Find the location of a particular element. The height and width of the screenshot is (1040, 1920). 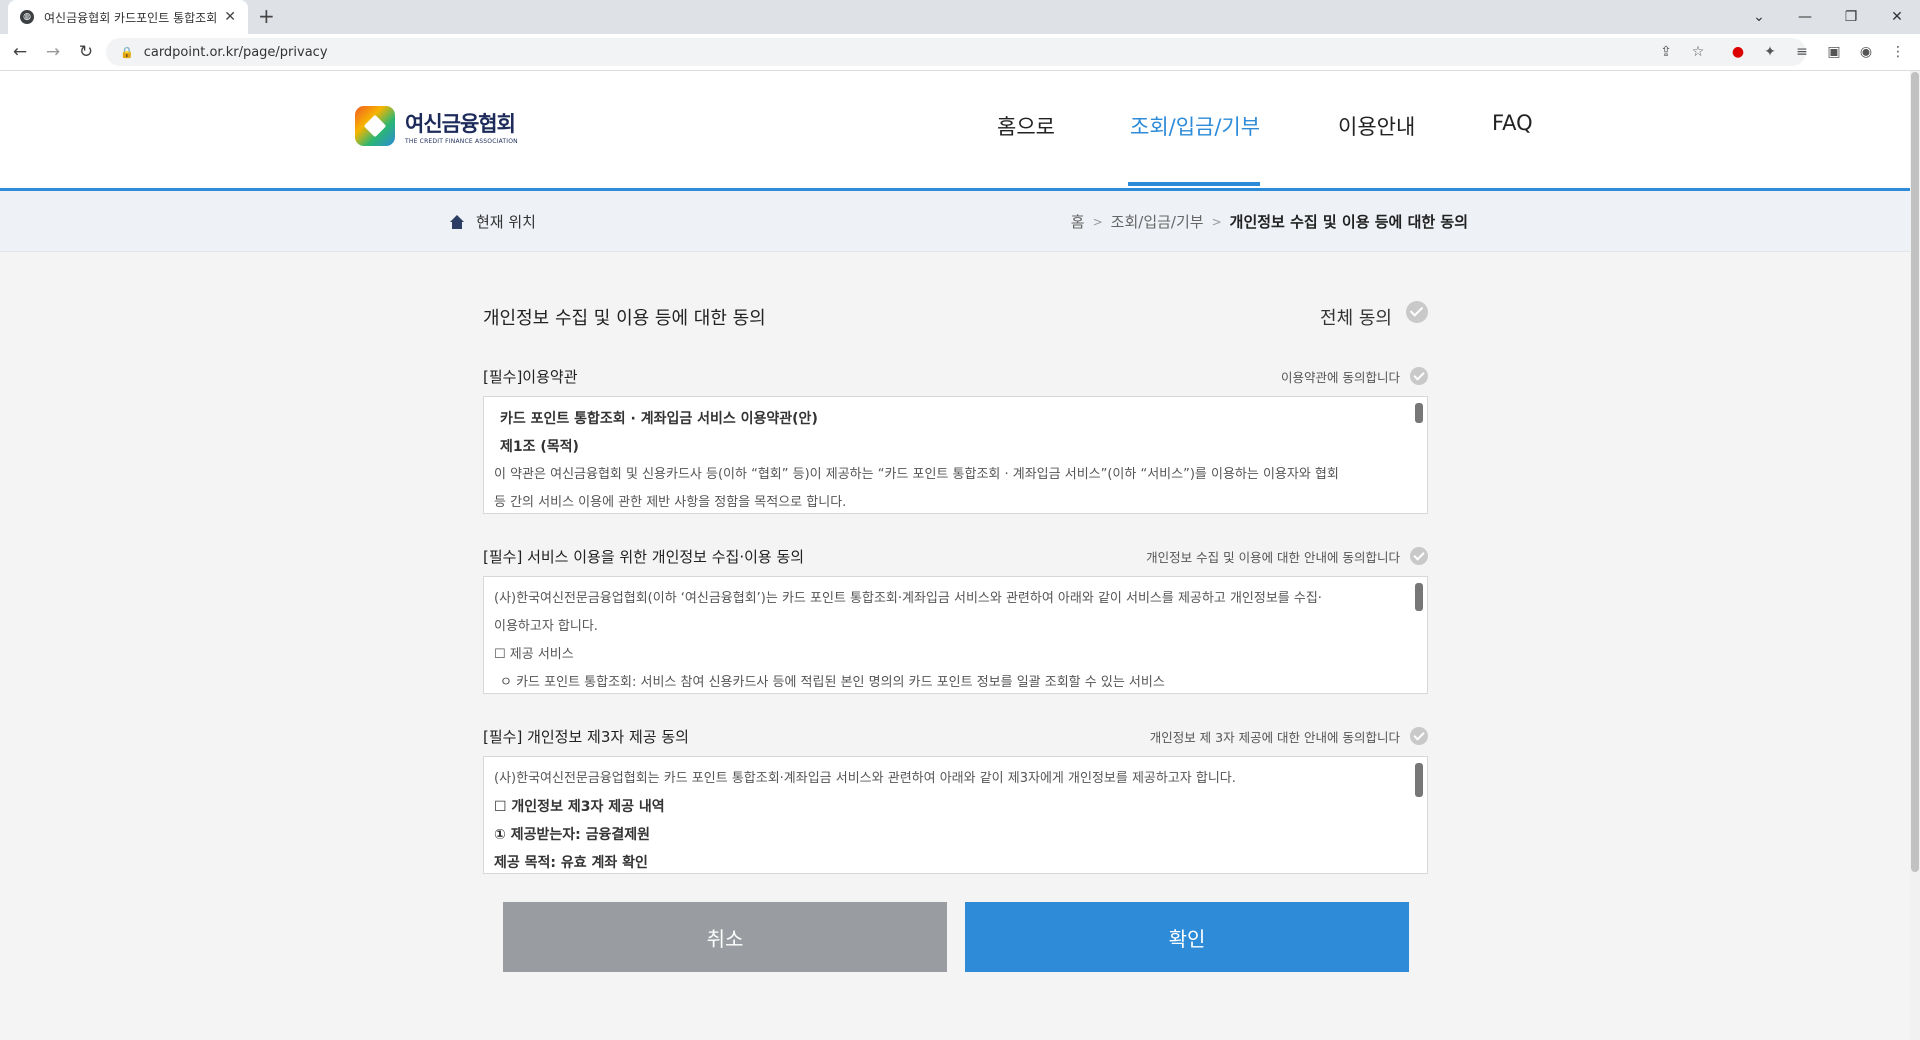

nav-faq: FAQ is located at coordinates (1512, 123).